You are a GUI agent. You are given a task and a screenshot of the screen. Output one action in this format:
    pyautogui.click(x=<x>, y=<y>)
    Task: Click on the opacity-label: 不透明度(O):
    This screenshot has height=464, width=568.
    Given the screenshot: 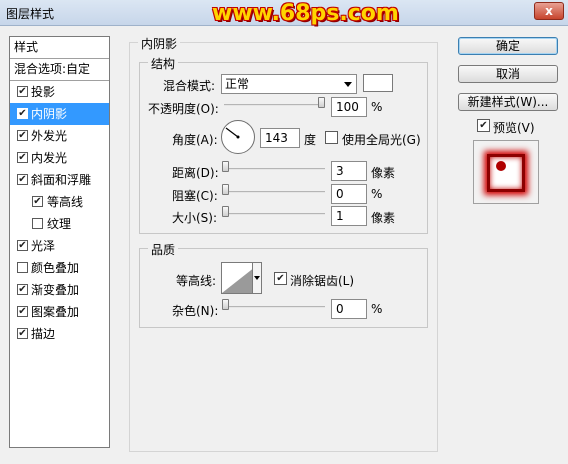 What is the action you would take?
    pyautogui.click(x=183, y=109)
    